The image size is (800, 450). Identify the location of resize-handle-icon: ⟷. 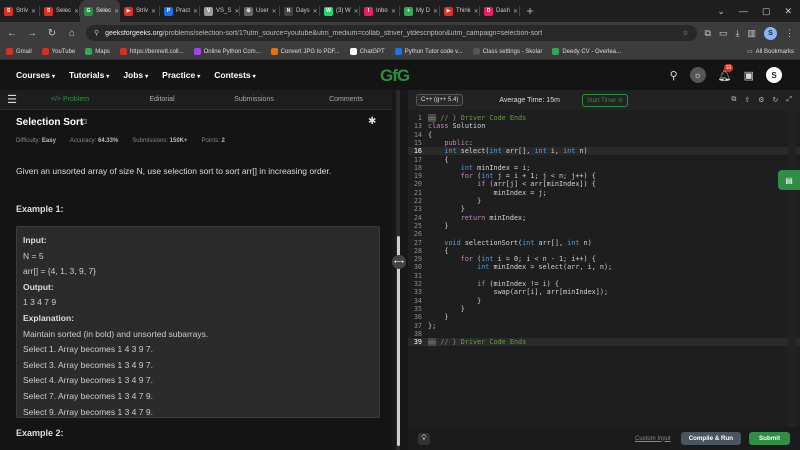
(399, 262).